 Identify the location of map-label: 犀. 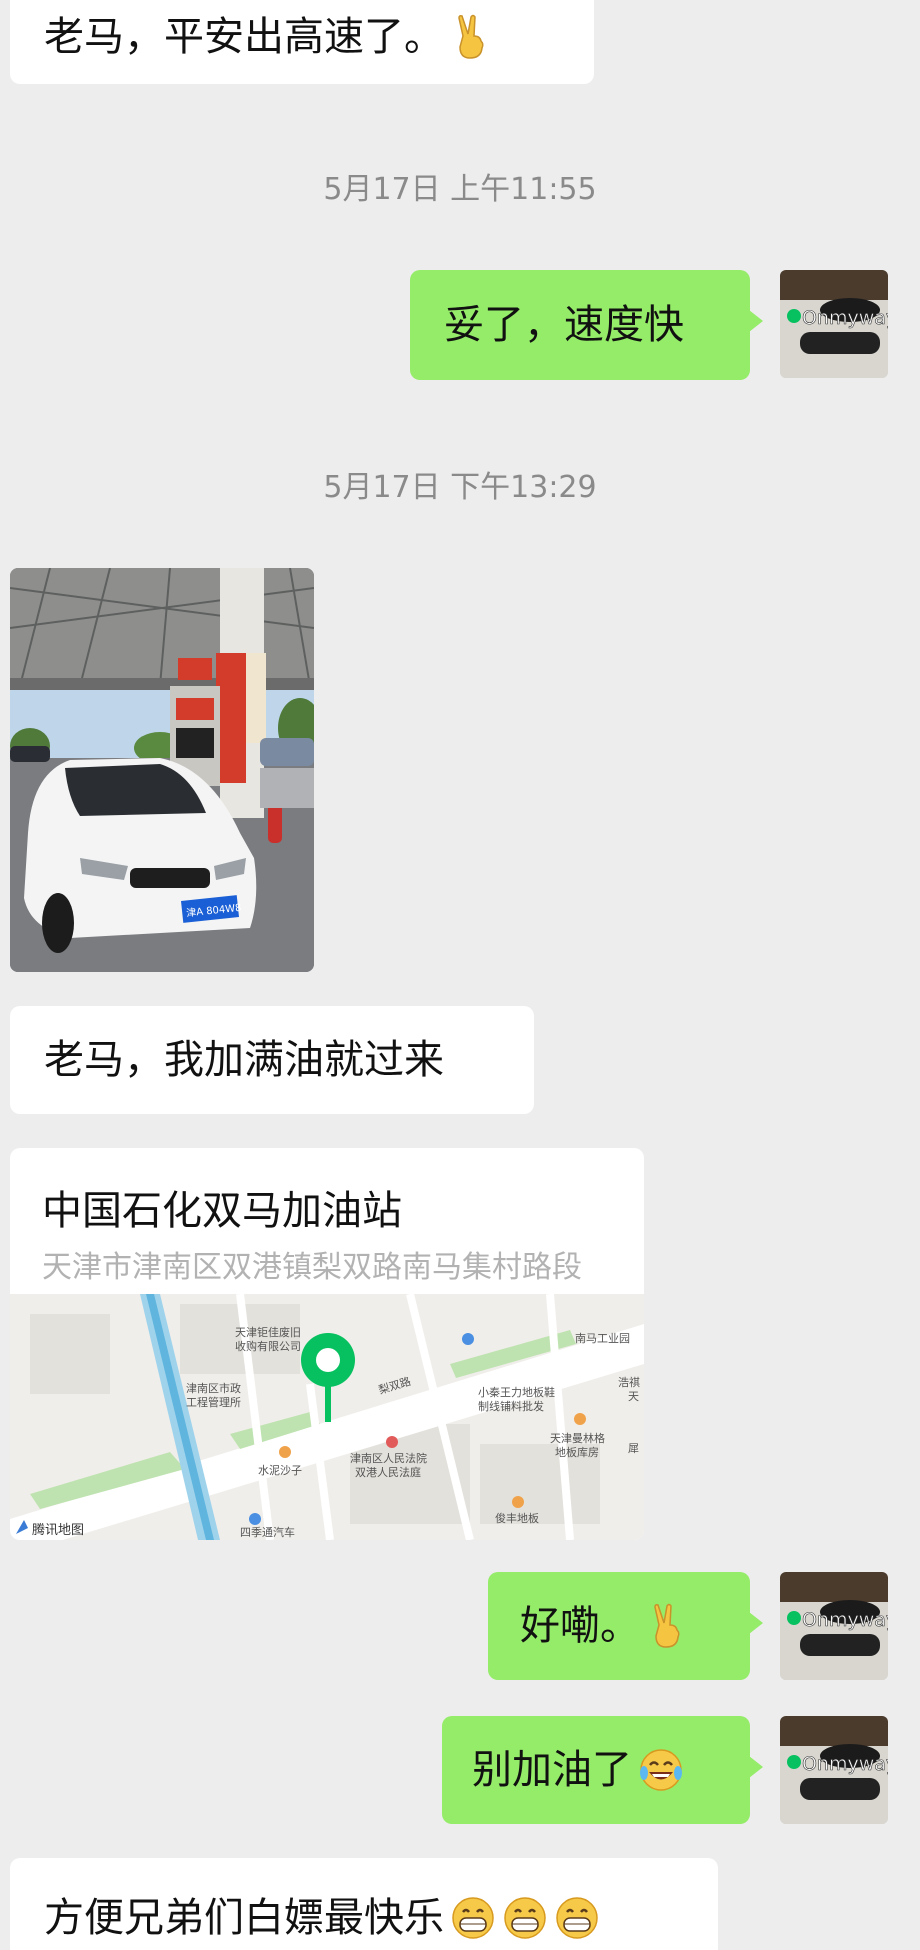
(633, 1448).